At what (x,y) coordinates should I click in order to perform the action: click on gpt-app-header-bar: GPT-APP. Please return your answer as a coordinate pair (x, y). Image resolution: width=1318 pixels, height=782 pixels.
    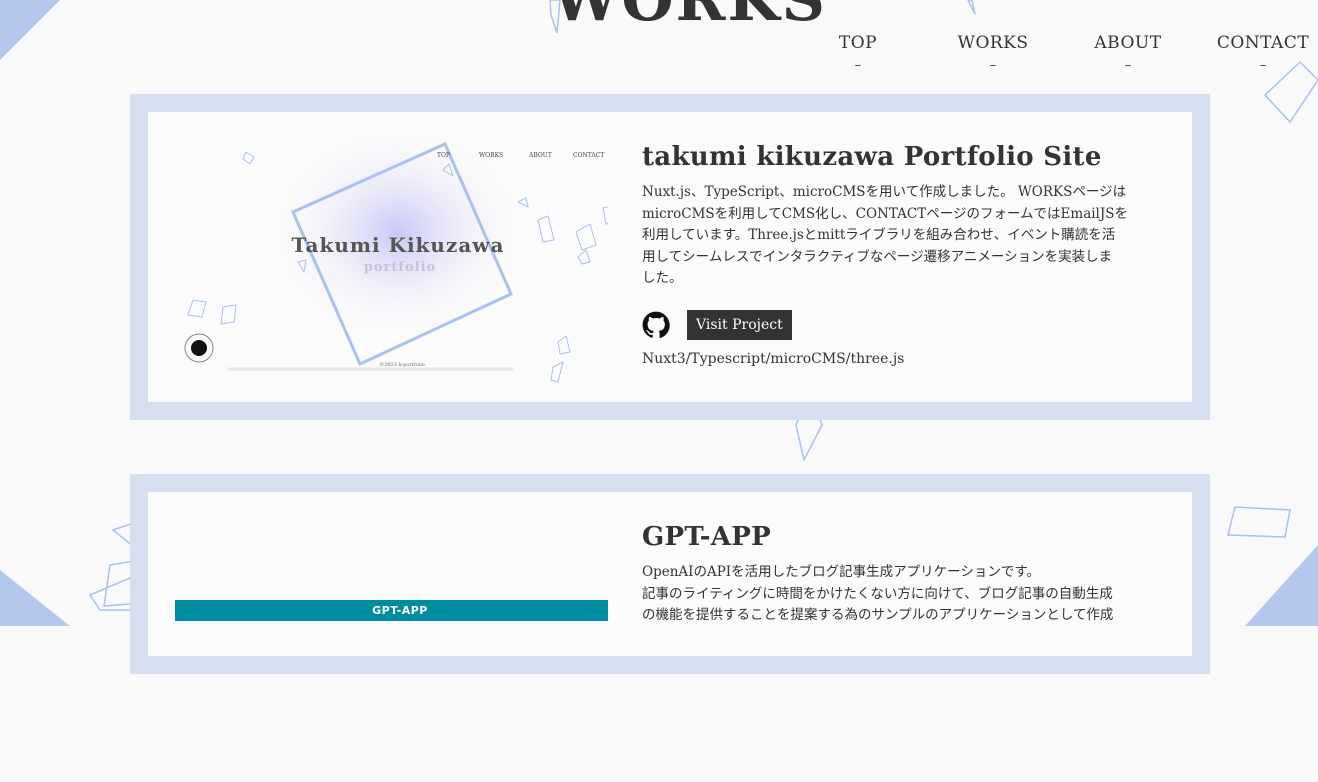
    Looking at the image, I should click on (391, 610).